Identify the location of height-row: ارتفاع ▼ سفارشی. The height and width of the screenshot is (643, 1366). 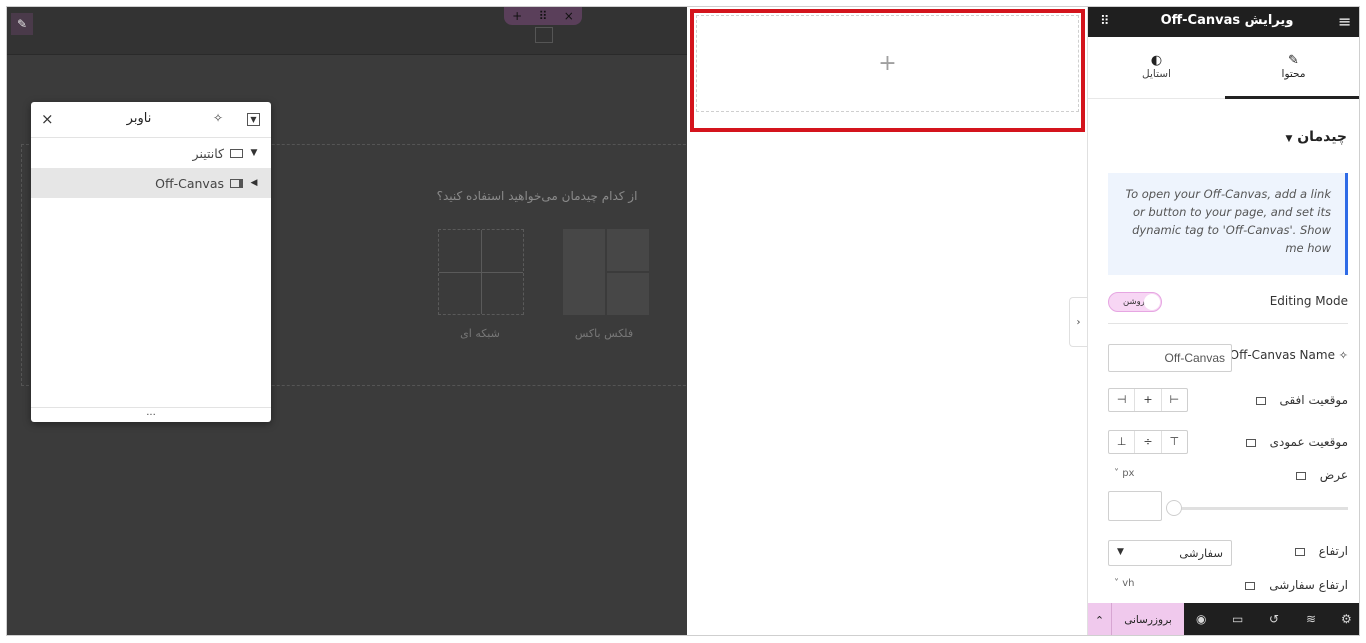
(1228, 554).